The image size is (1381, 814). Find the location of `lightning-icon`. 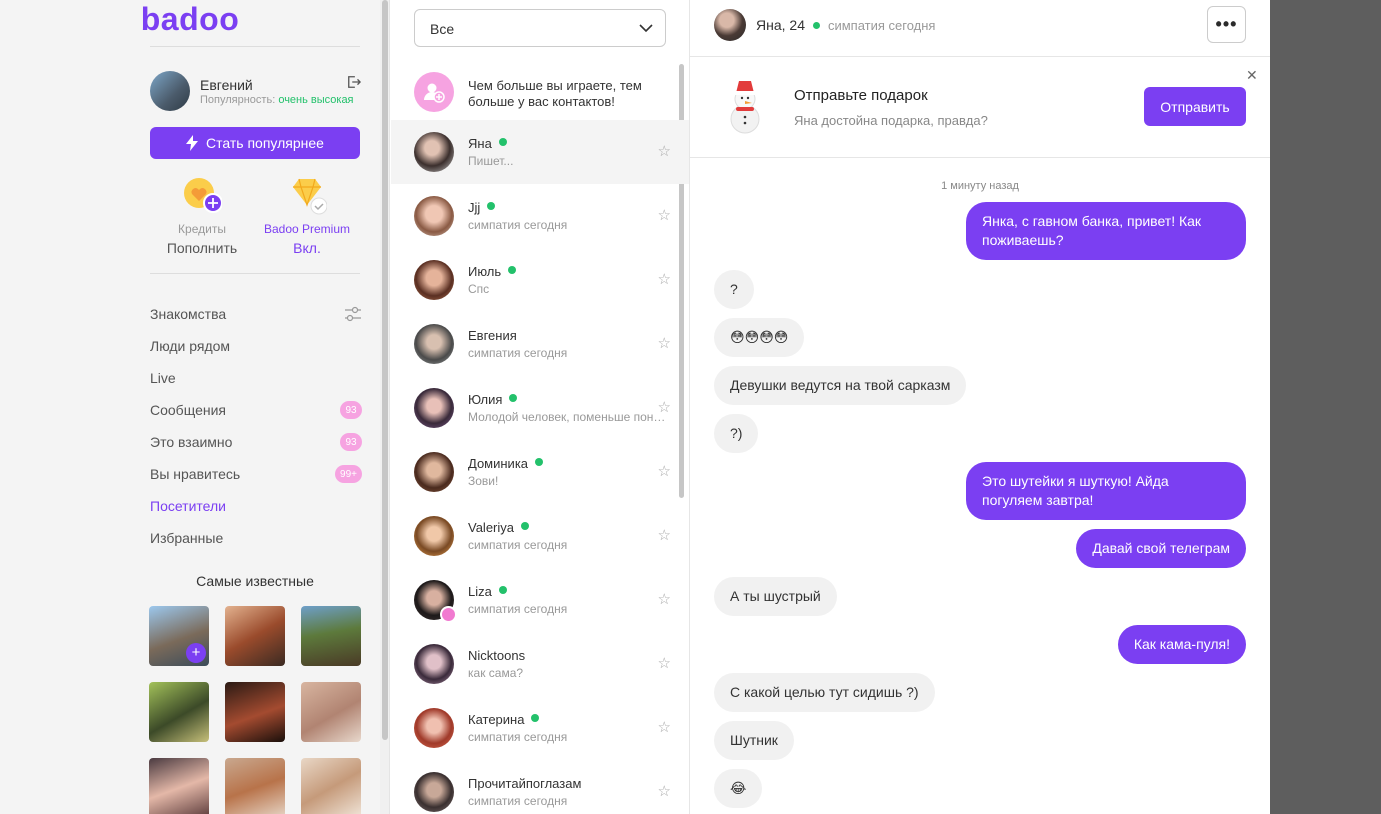

lightning-icon is located at coordinates (192, 143).